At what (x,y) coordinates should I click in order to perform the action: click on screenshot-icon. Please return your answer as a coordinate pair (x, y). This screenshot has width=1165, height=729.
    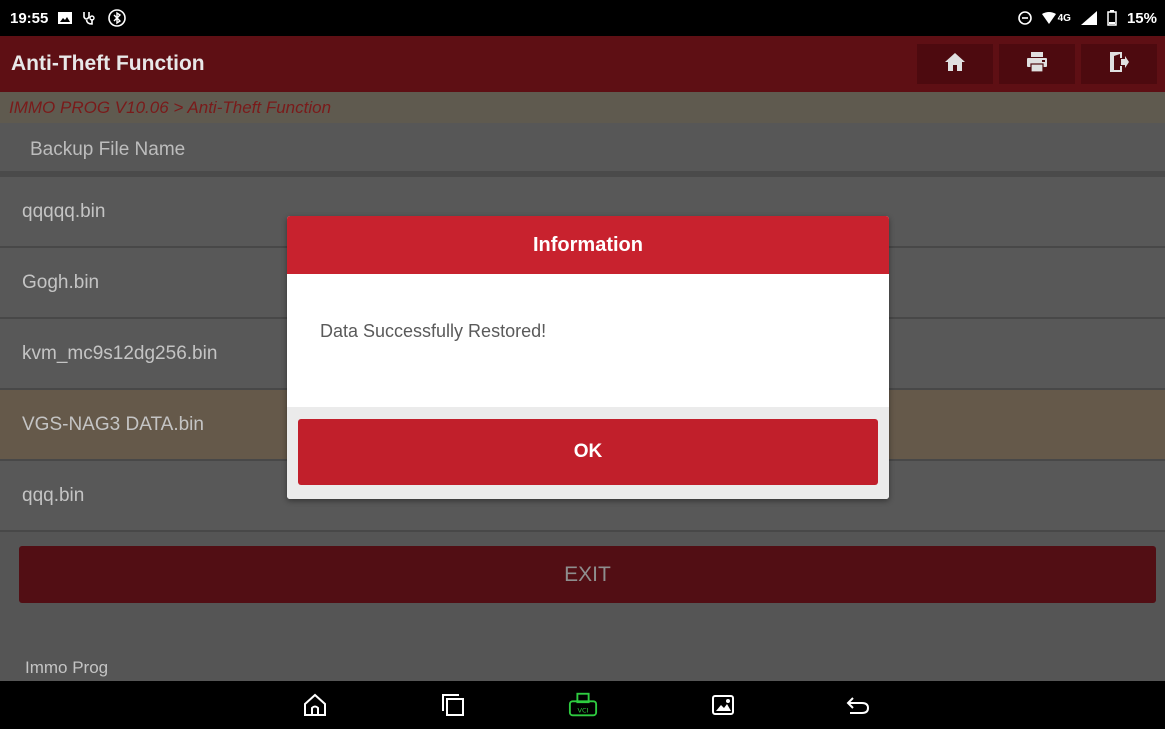
    Looking at the image, I should click on (723, 705).